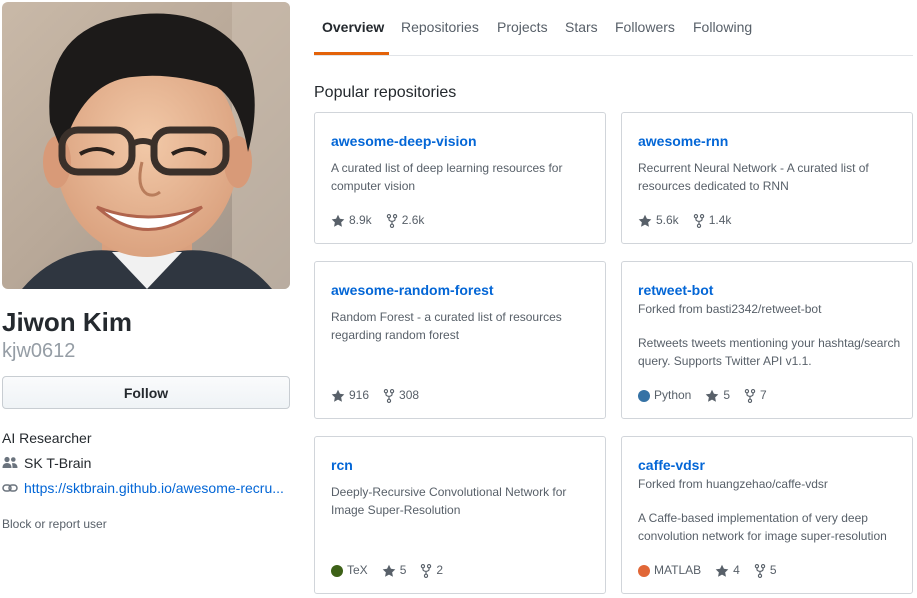 The image size is (917, 598). Describe the element at coordinates (357, 570) in the screenshot. I see `language-name: TeX` at that location.